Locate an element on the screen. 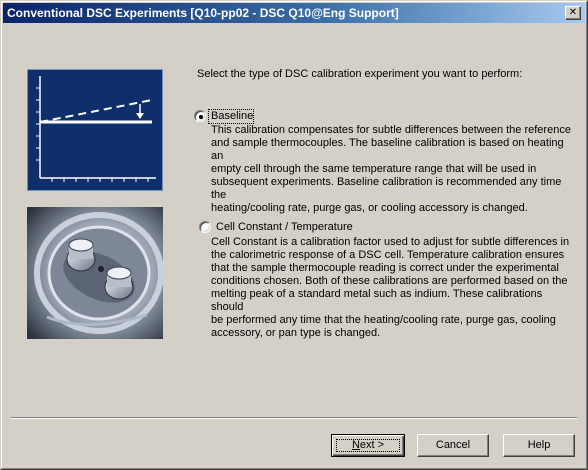 The width and height of the screenshot is (588, 470). radio-selected-dot is located at coordinates (201, 117).